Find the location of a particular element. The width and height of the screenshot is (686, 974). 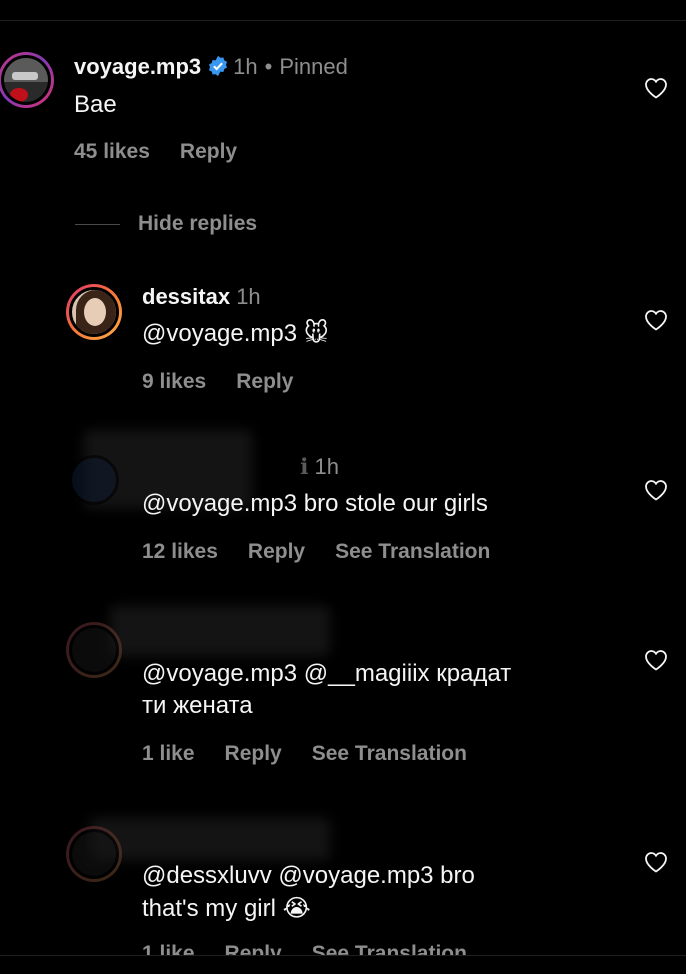

comment-actions: 1 like Reply See Translation is located at coordinates (319, 754).